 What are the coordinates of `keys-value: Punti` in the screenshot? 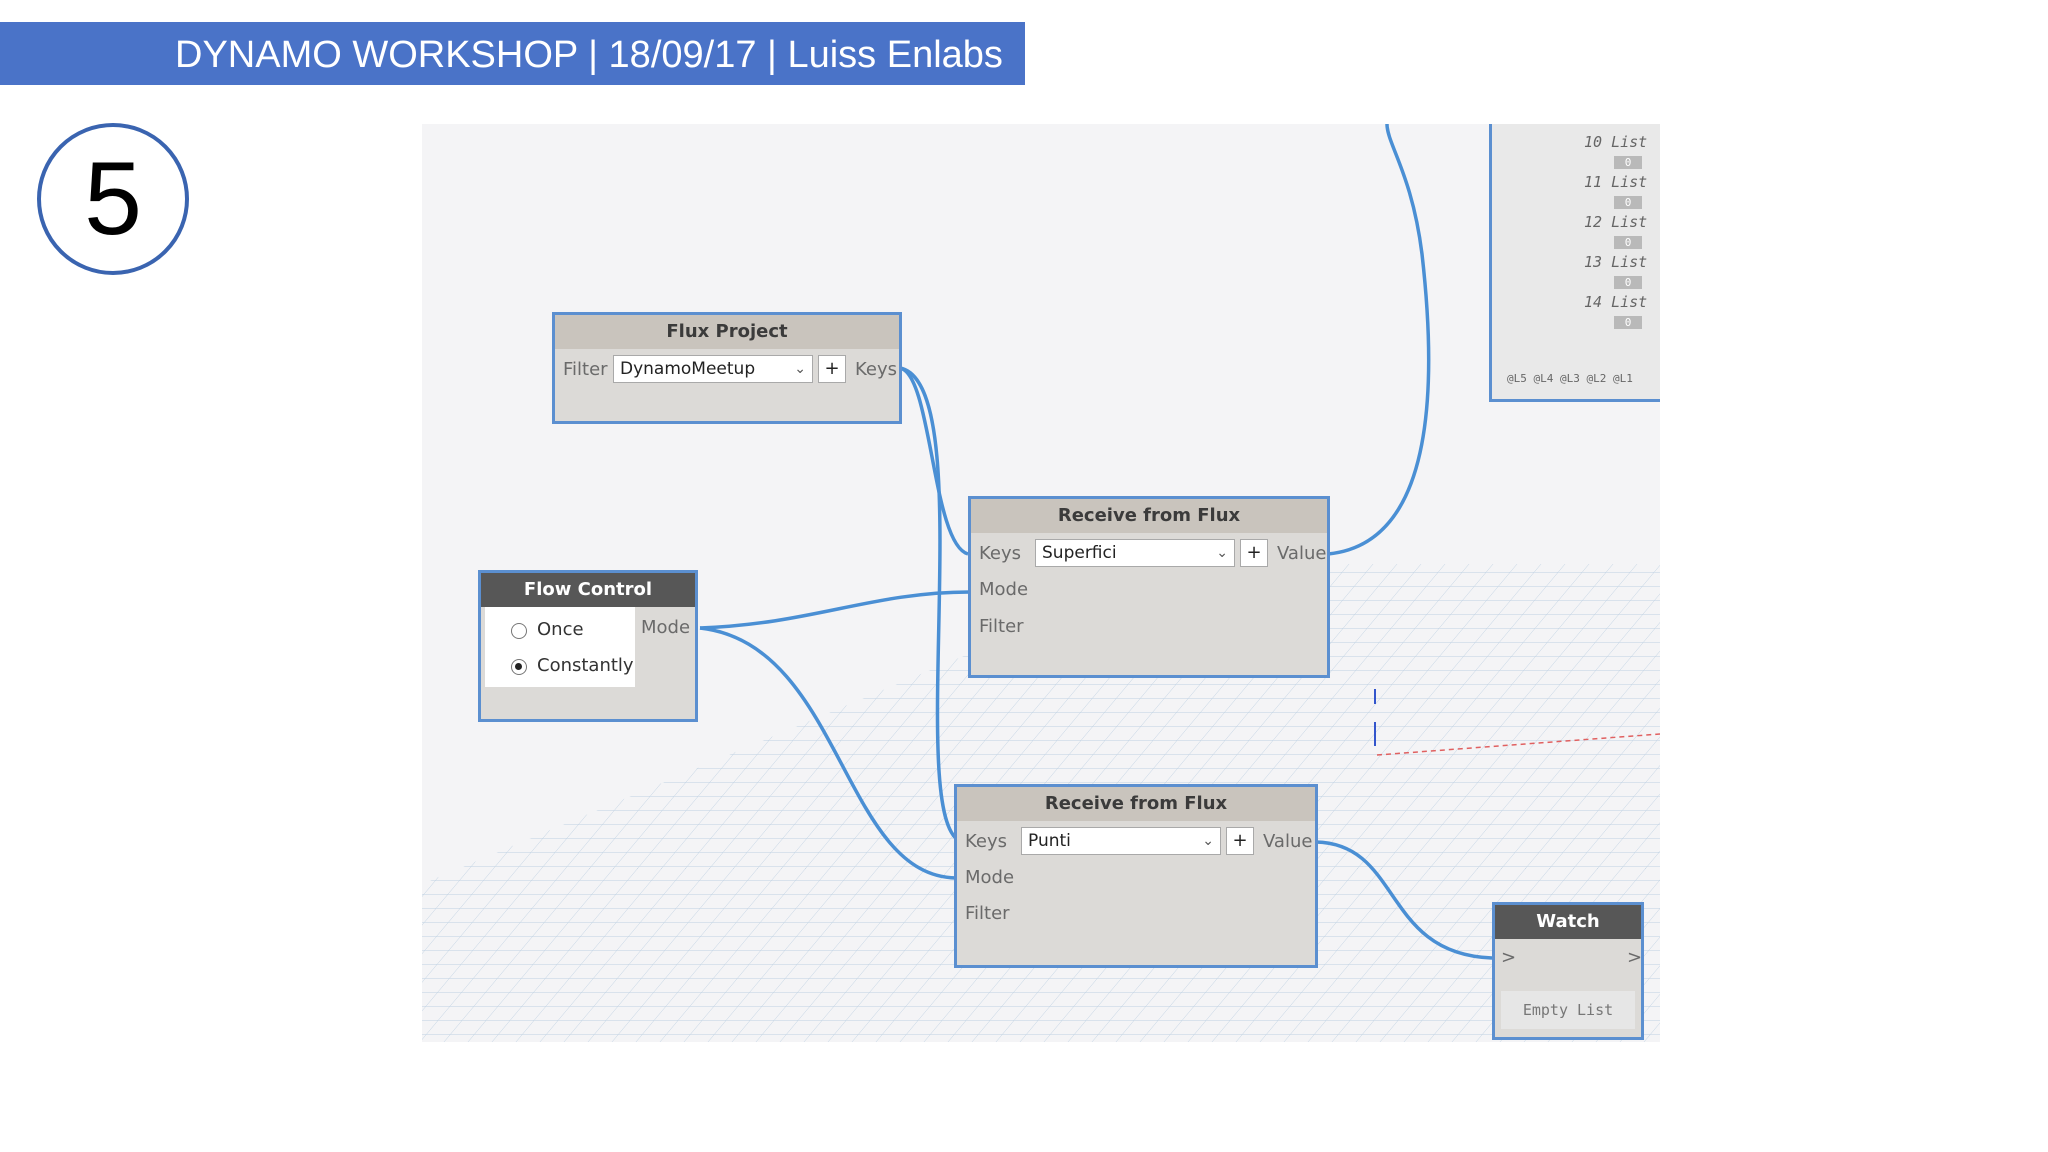 It's located at (1049, 841).